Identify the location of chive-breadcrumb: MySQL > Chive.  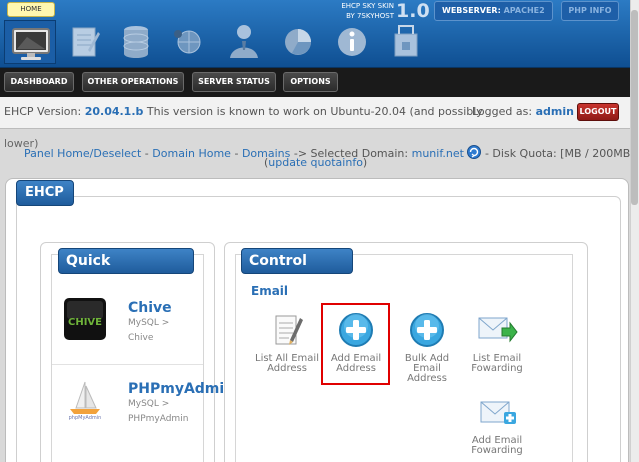
(149, 330).